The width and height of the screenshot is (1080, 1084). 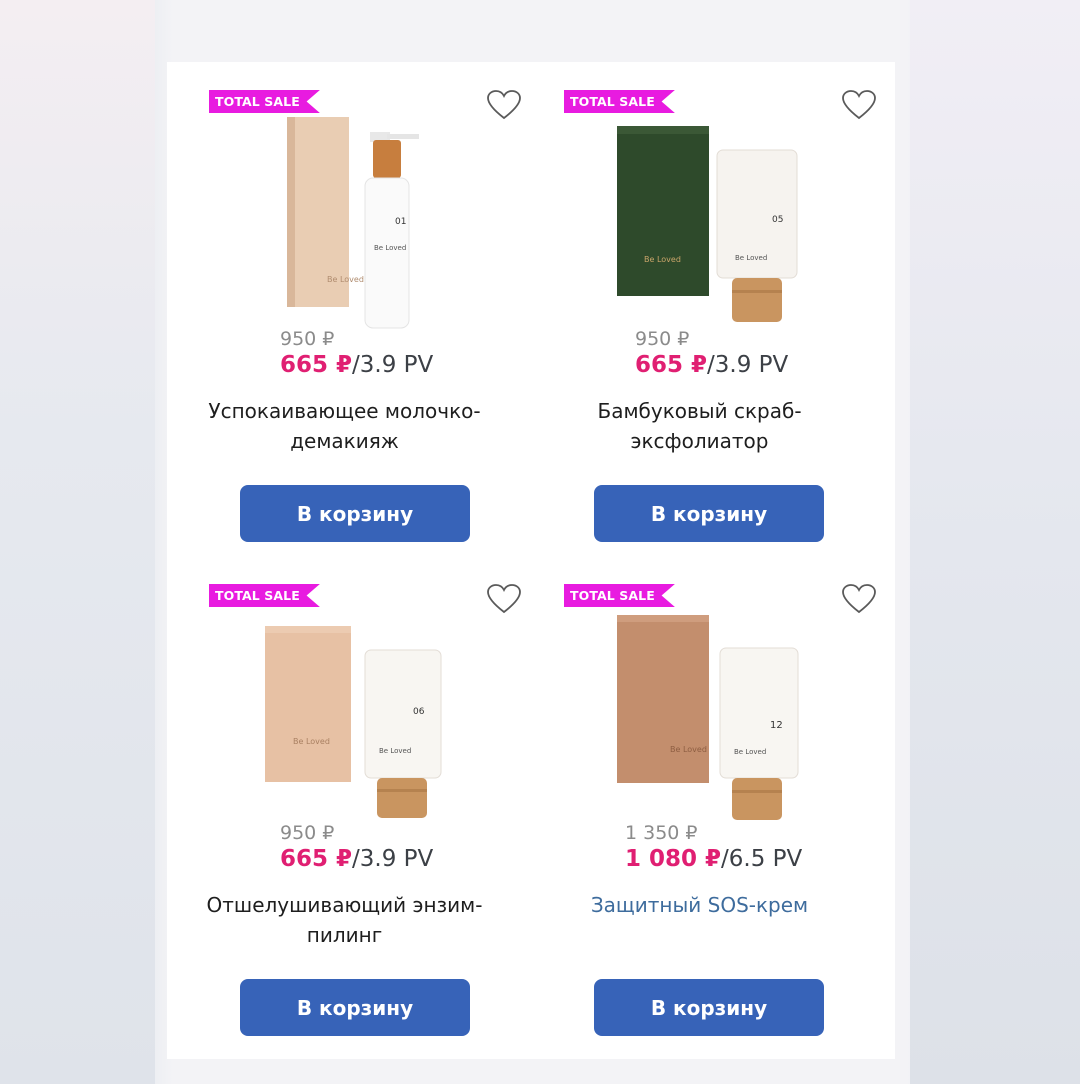 What do you see at coordinates (673, 859) in the screenshot?
I see `sale-price: 1 080 ₽` at bounding box center [673, 859].